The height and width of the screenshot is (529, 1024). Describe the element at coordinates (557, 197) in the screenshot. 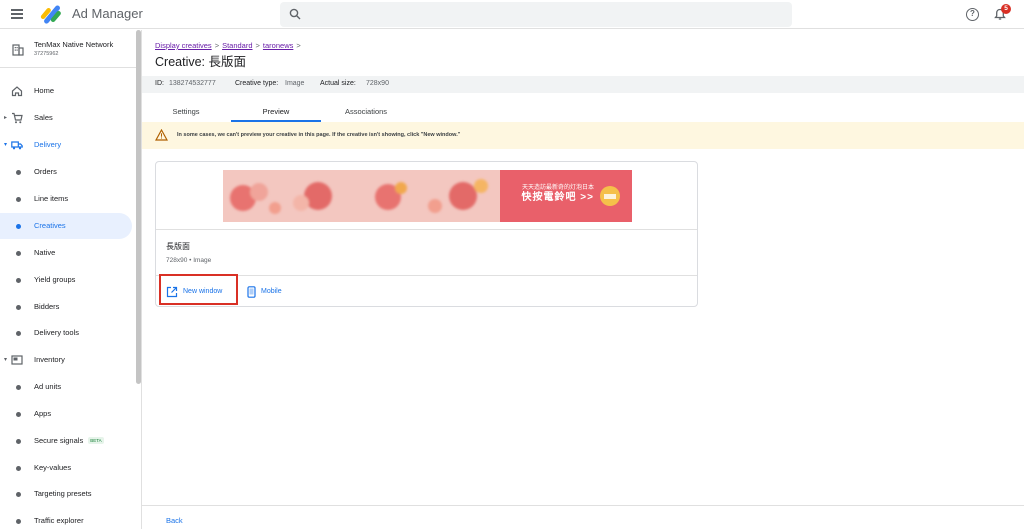

I see `banner-line-2: 快按電鈴吧 >>` at that location.